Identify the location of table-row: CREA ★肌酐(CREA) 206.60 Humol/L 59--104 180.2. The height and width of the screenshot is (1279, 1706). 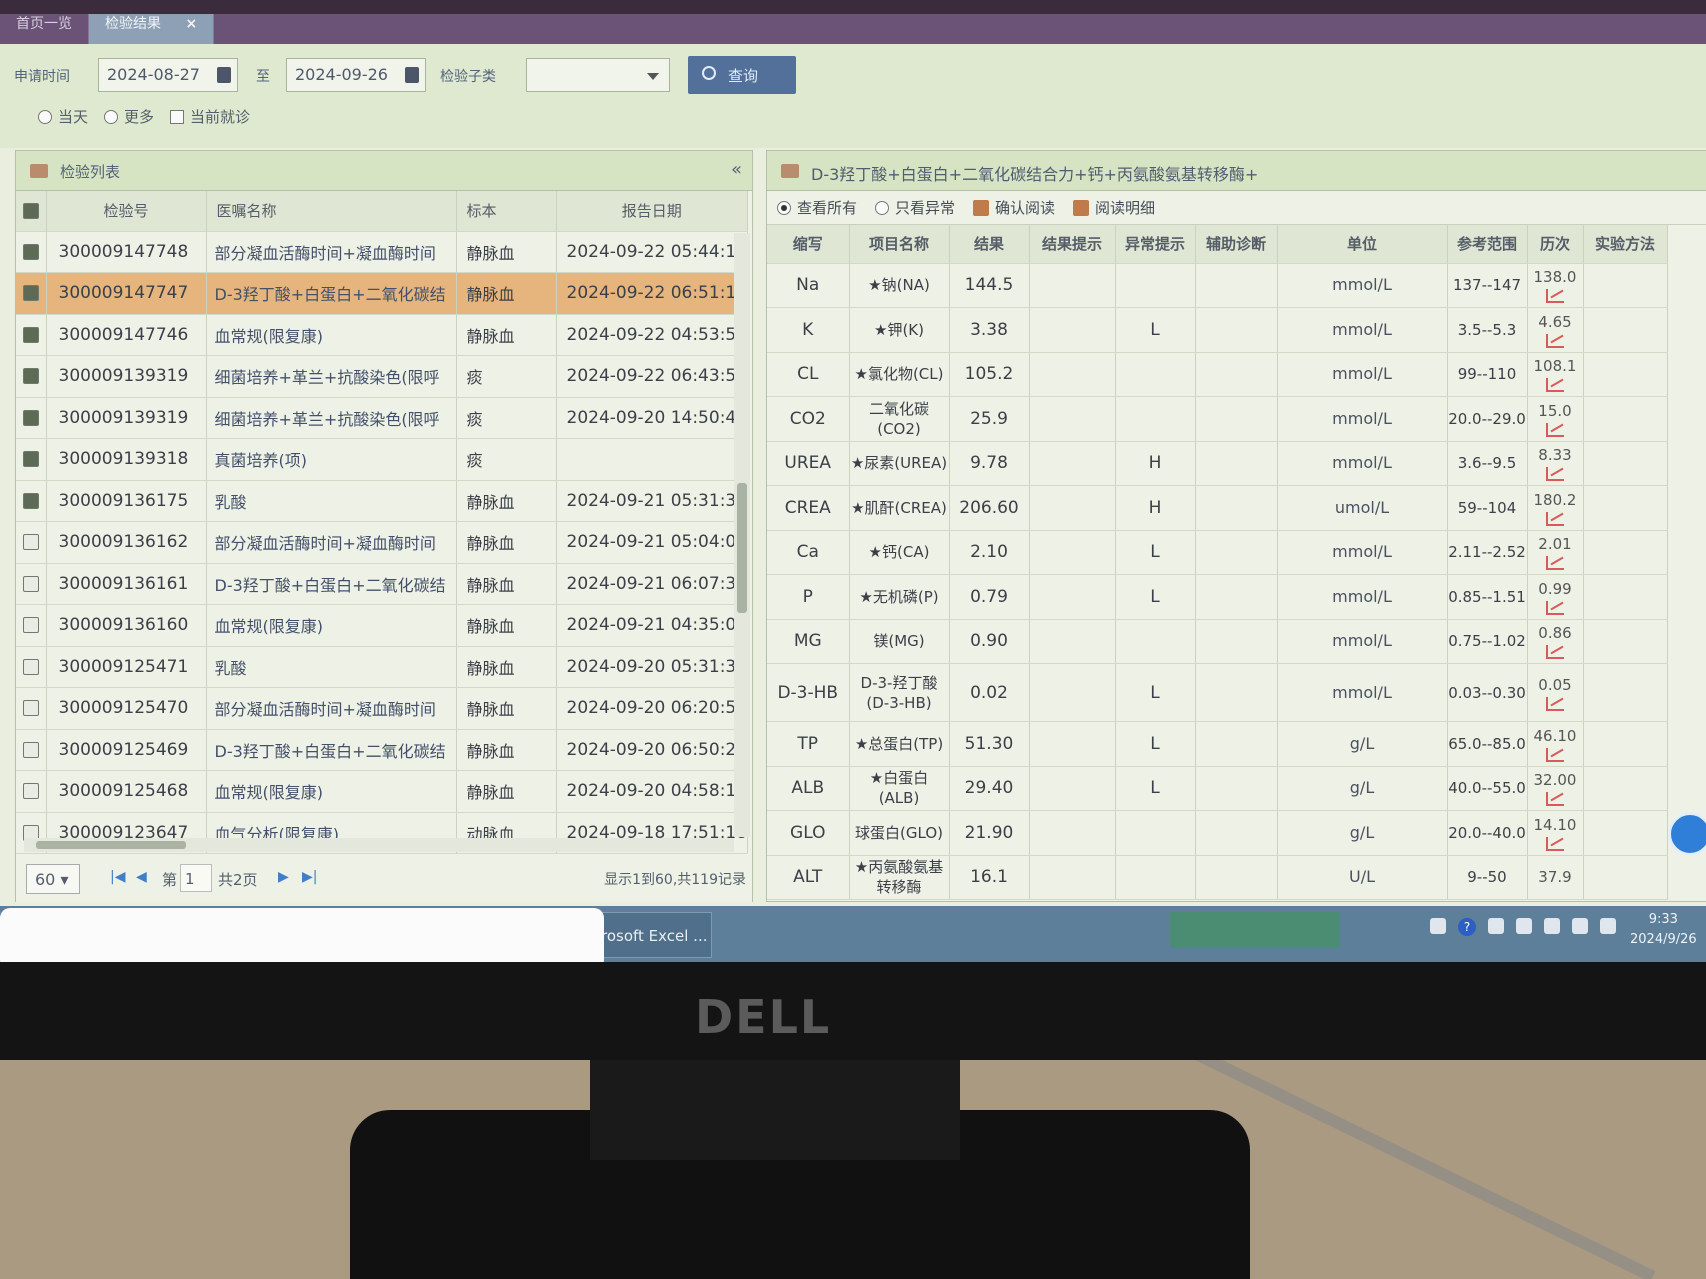
(1217, 508).